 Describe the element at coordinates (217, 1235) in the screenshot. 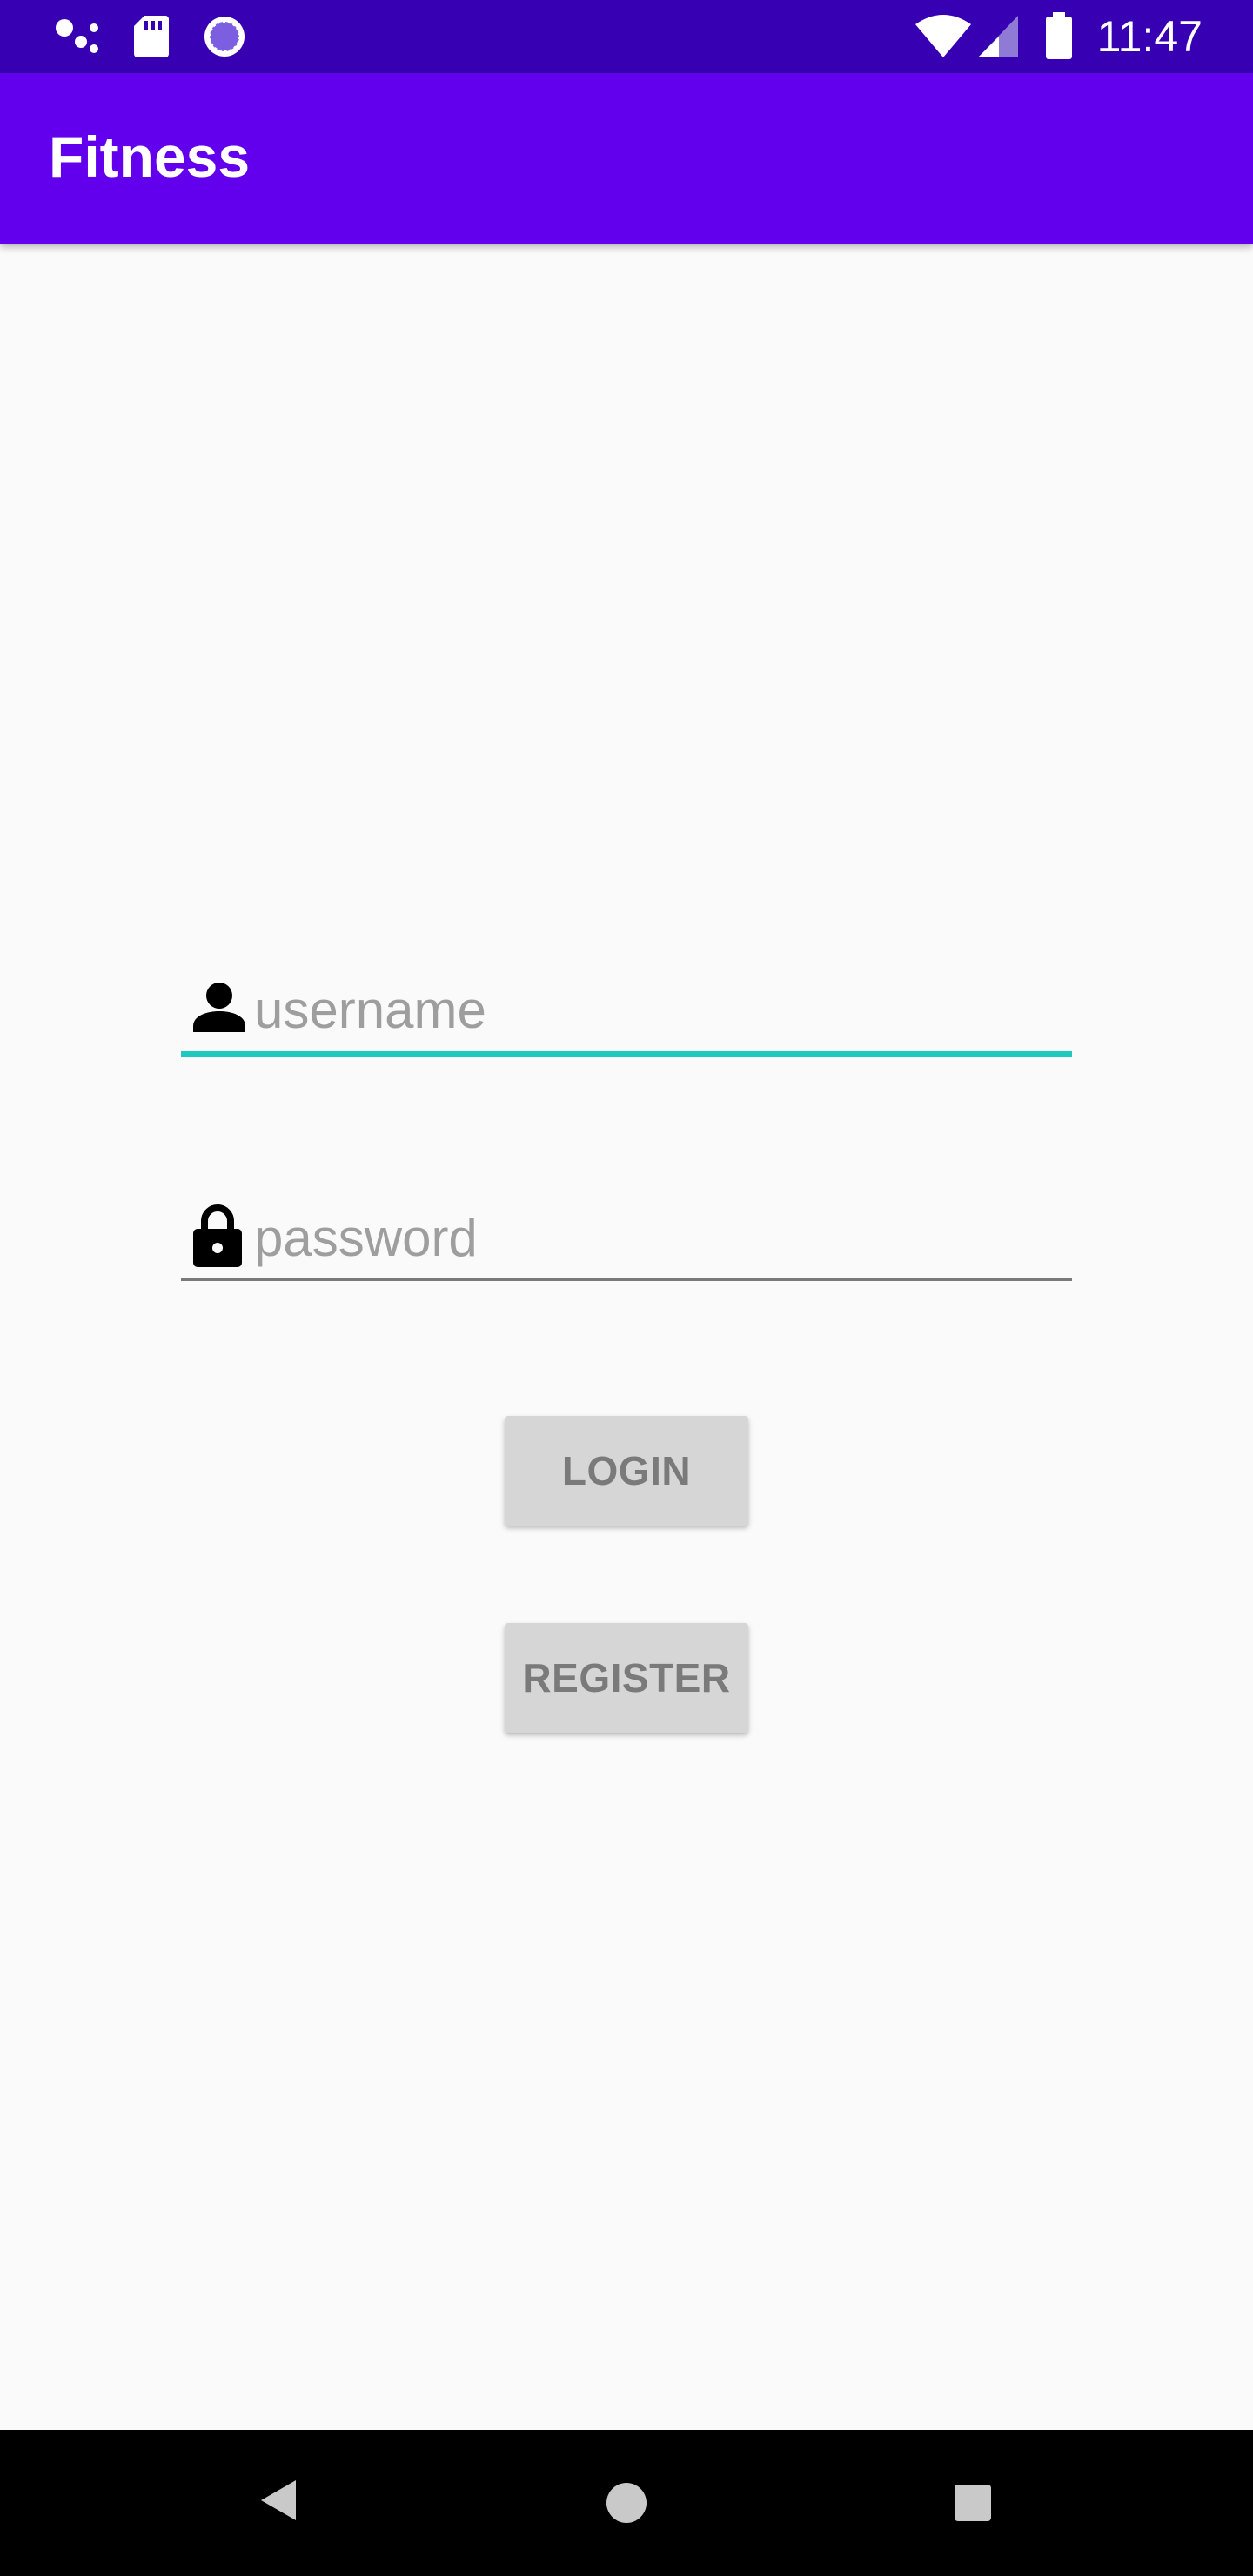

I see `lock-icon` at that location.